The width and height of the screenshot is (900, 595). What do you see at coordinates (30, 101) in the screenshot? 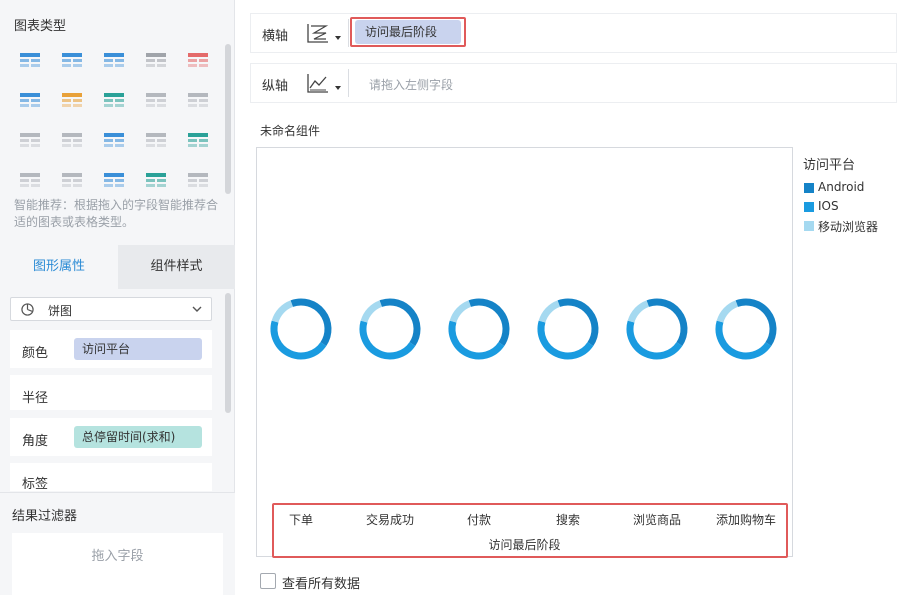
I see `map-dots-icon` at bounding box center [30, 101].